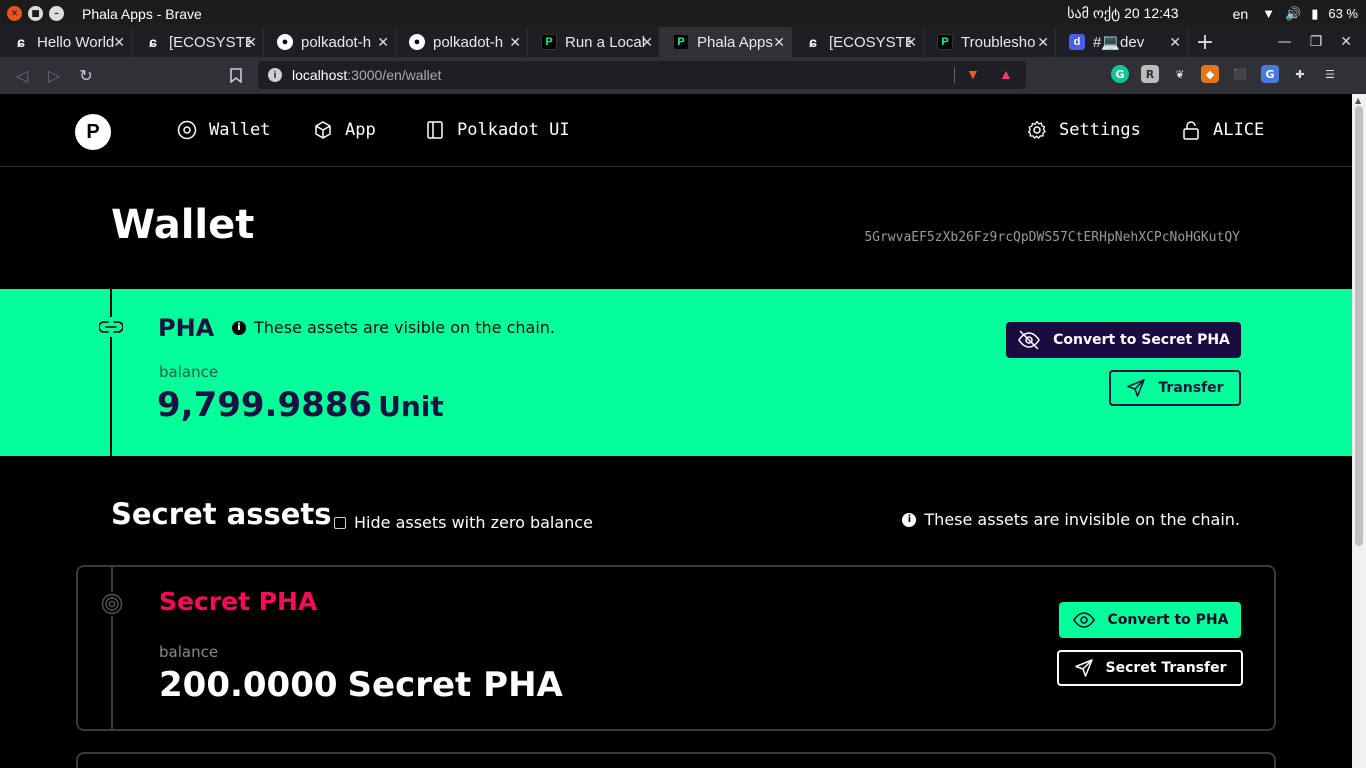 This screenshot has width=1366, height=768. I want to click on volume-icon: 🔊, so click(1293, 14).